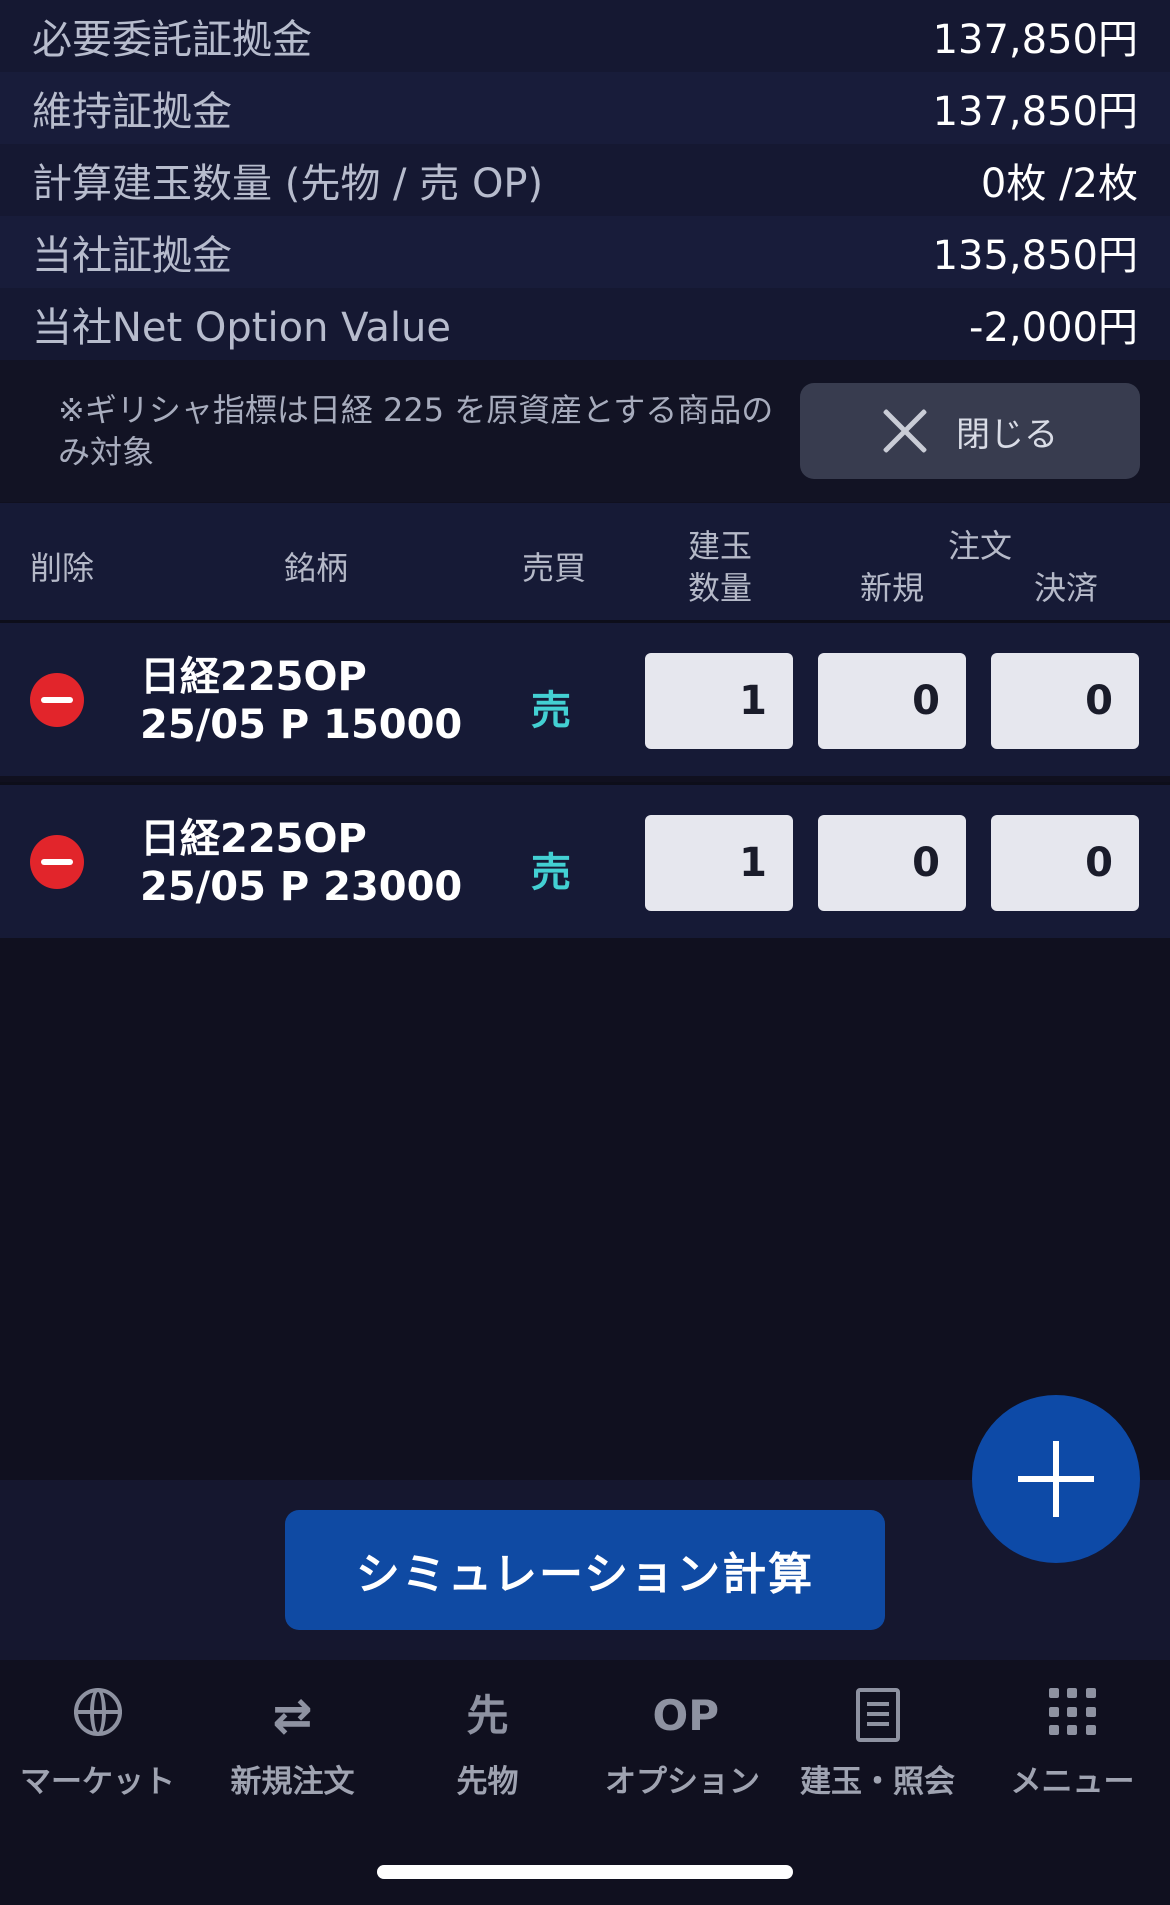 The width and height of the screenshot is (1170, 1905). What do you see at coordinates (720, 588) in the screenshot?
I see `header-position-qty-line2: 数量` at bounding box center [720, 588].